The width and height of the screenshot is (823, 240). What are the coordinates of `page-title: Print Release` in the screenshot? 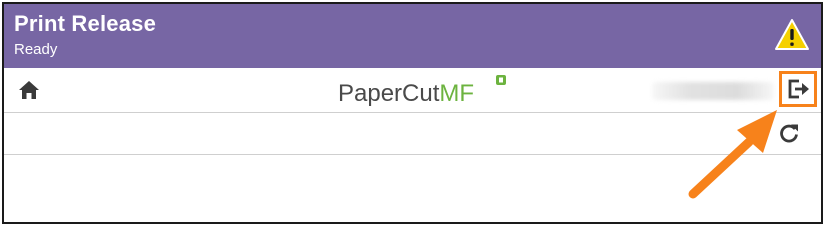 It's located at (85, 23).